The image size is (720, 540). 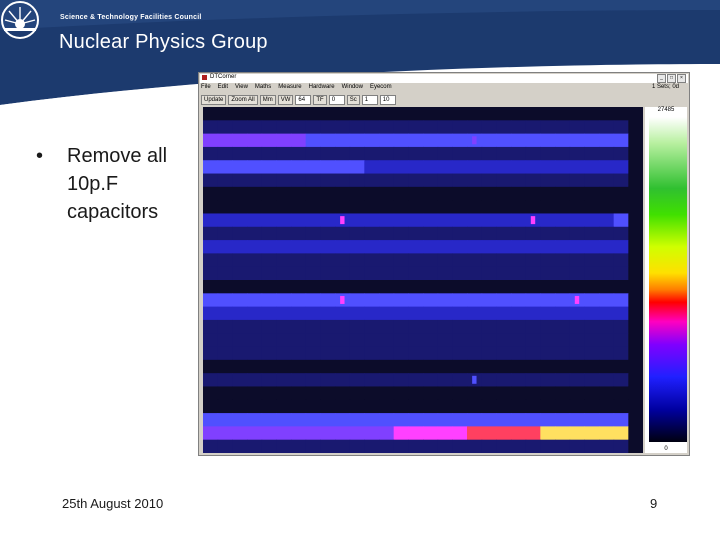 I want to click on value-field-4: 10, so click(x=387, y=100).